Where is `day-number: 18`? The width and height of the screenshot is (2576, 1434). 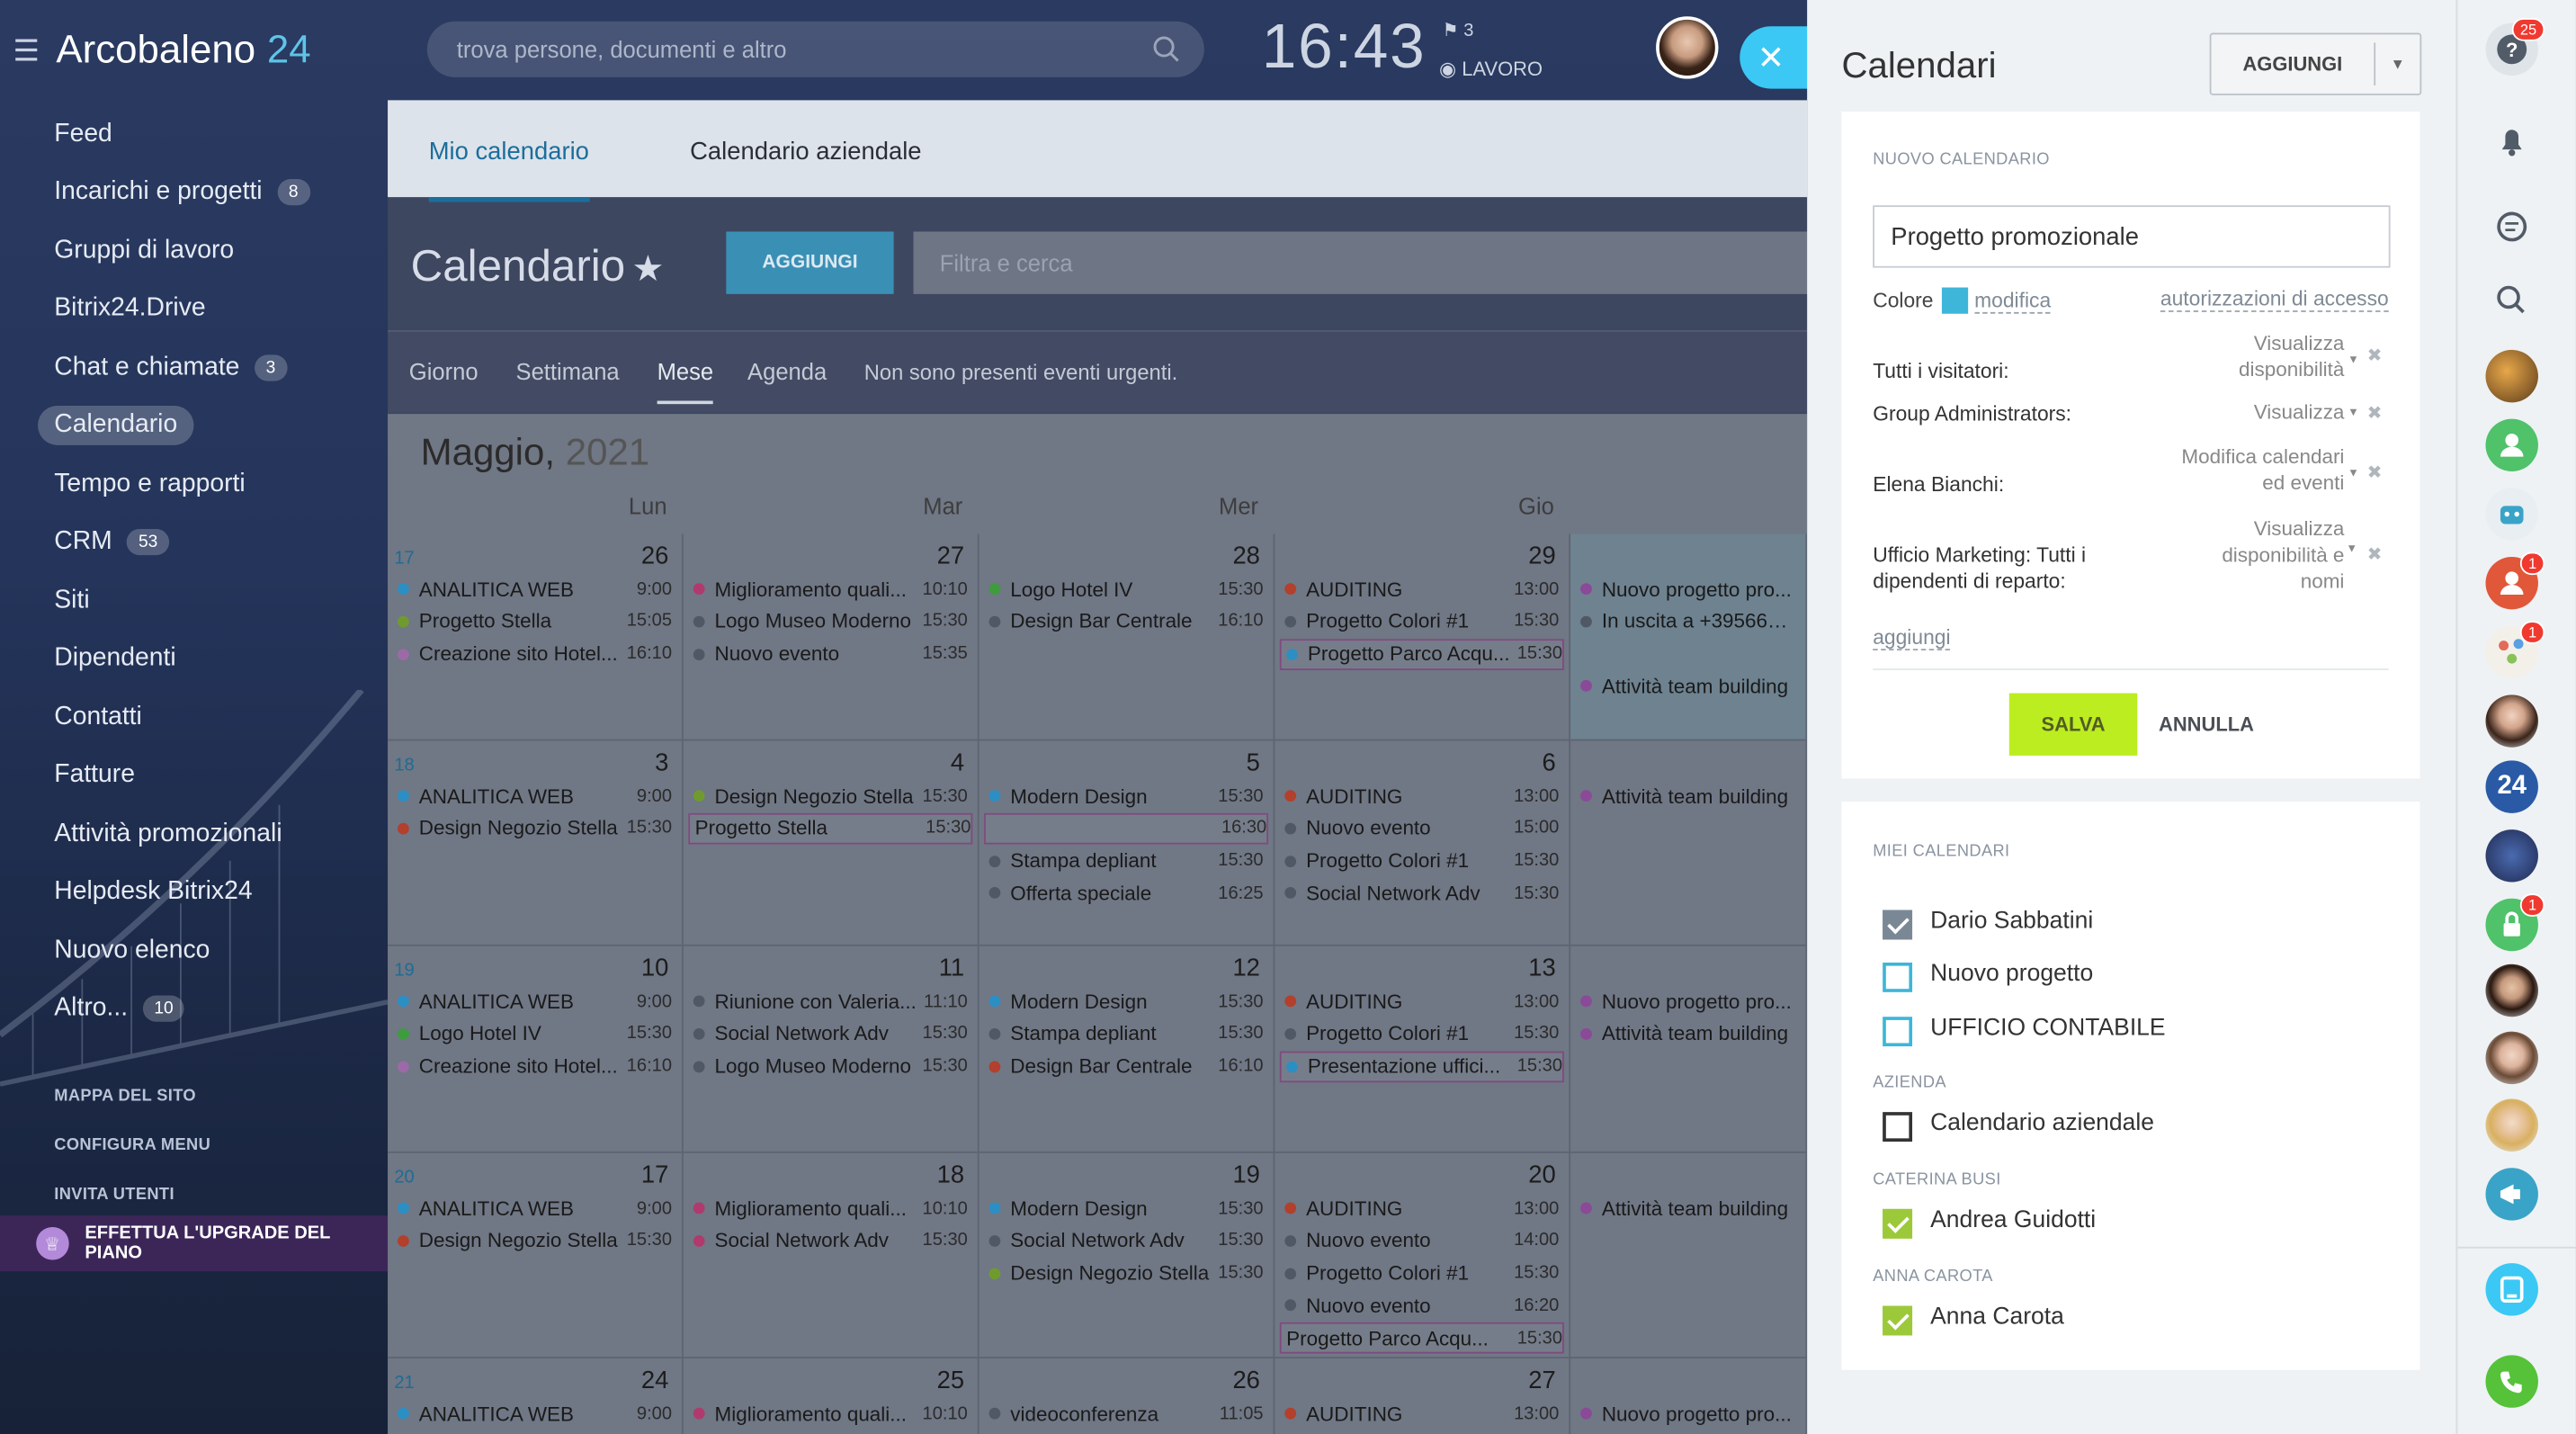 day-number: 18 is located at coordinates (950, 1175).